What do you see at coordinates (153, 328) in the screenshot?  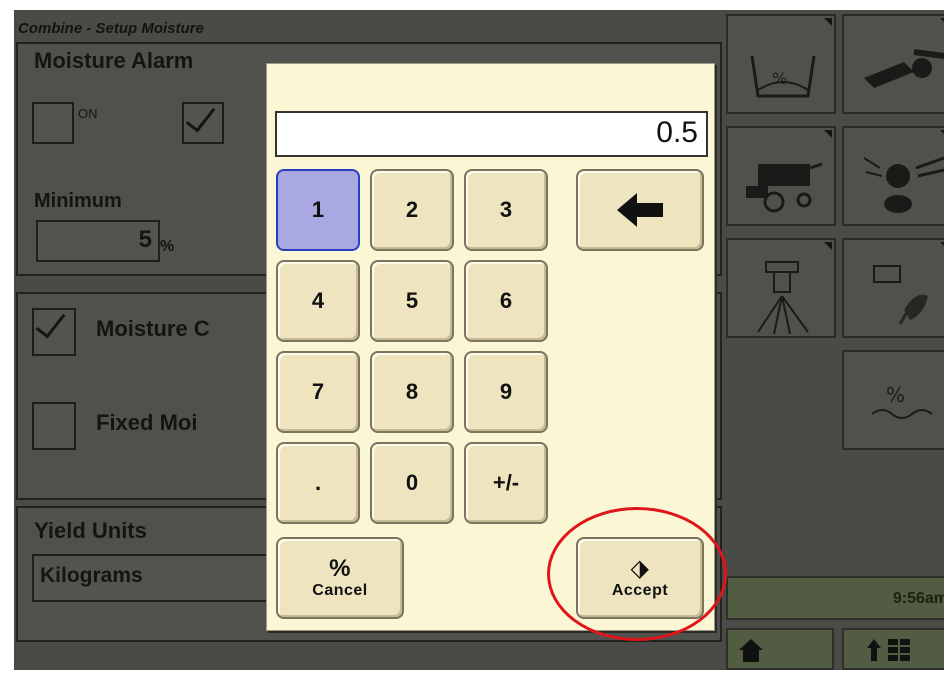 I see `moisture-correction-label: Moisture C` at bounding box center [153, 328].